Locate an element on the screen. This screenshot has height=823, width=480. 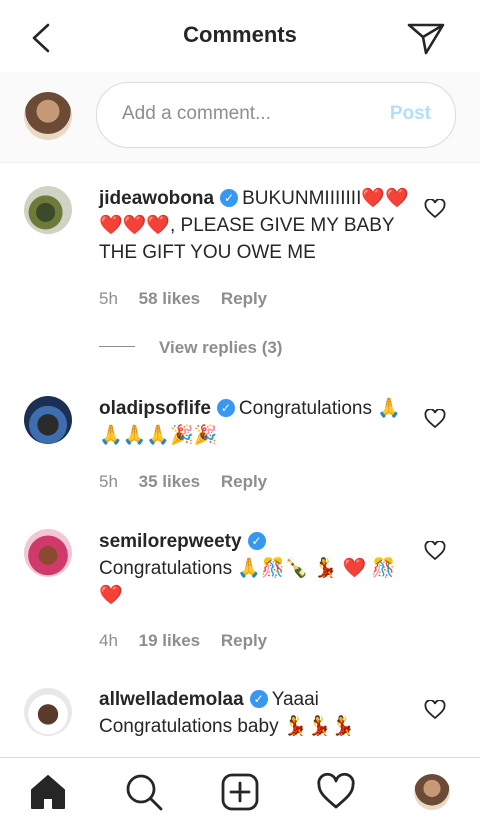
current-user-avatar is located at coordinates (48, 116).